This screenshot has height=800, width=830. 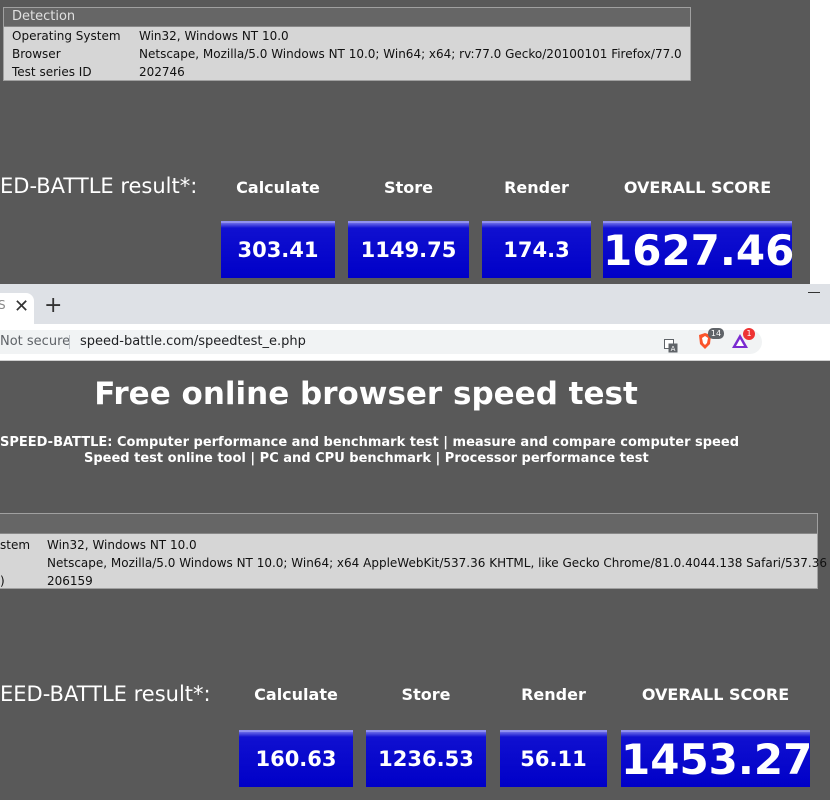 What do you see at coordinates (105, 694) in the screenshot?
I see `result-label: EED-BATTLE result*:` at bounding box center [105, 694].